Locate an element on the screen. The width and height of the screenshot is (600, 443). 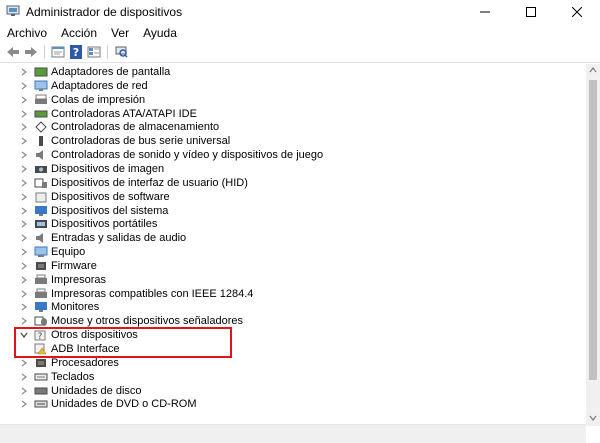
computer-icon is located at coordinates (41, 252).